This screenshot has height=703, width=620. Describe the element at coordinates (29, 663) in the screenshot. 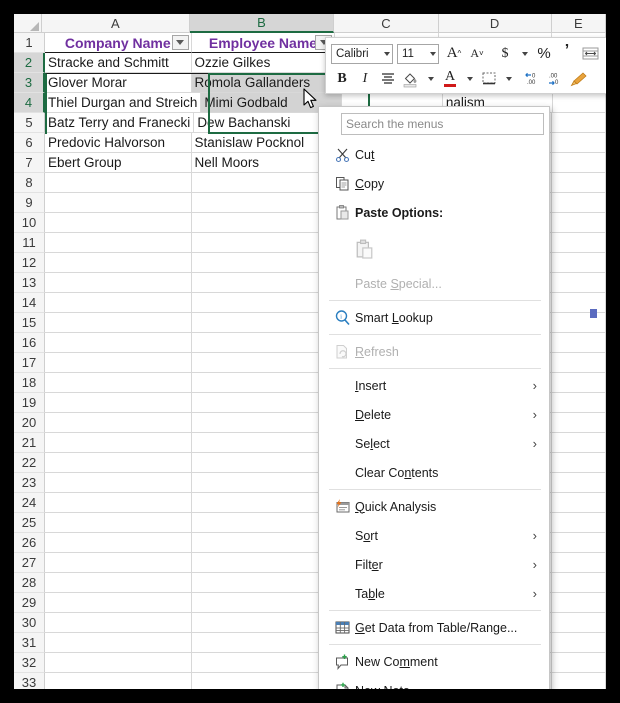

I see `row-header-32: 32` at that location.